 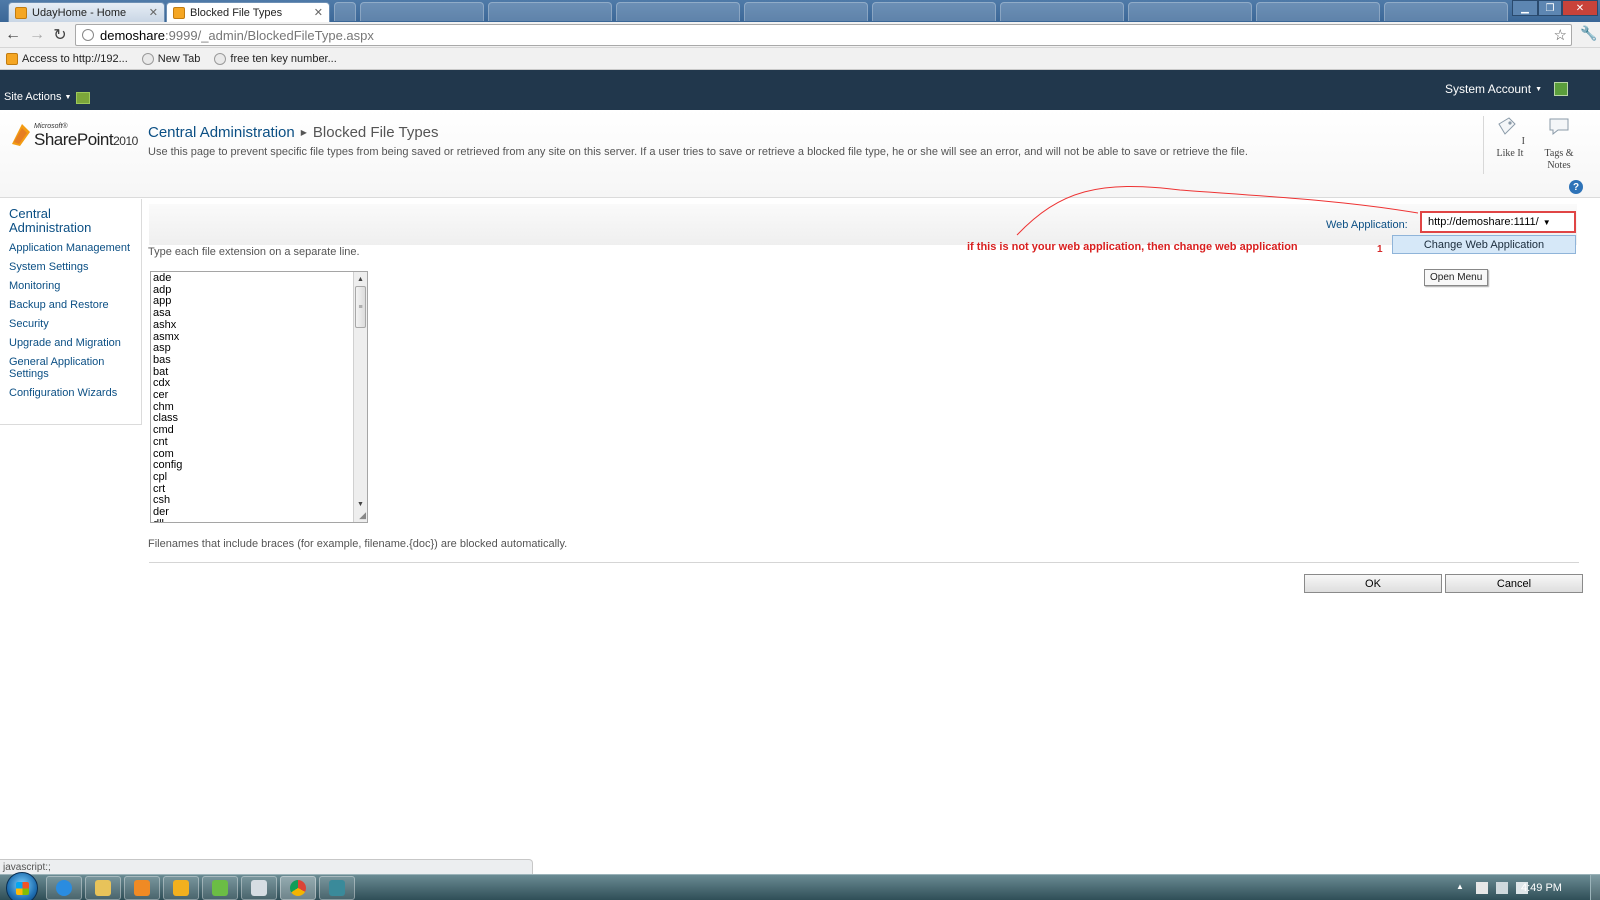 What do you see at coordinates (30, 213) in the screenshot?
I see `nav-heading-line1: Central` at bounding box center [30, 213].